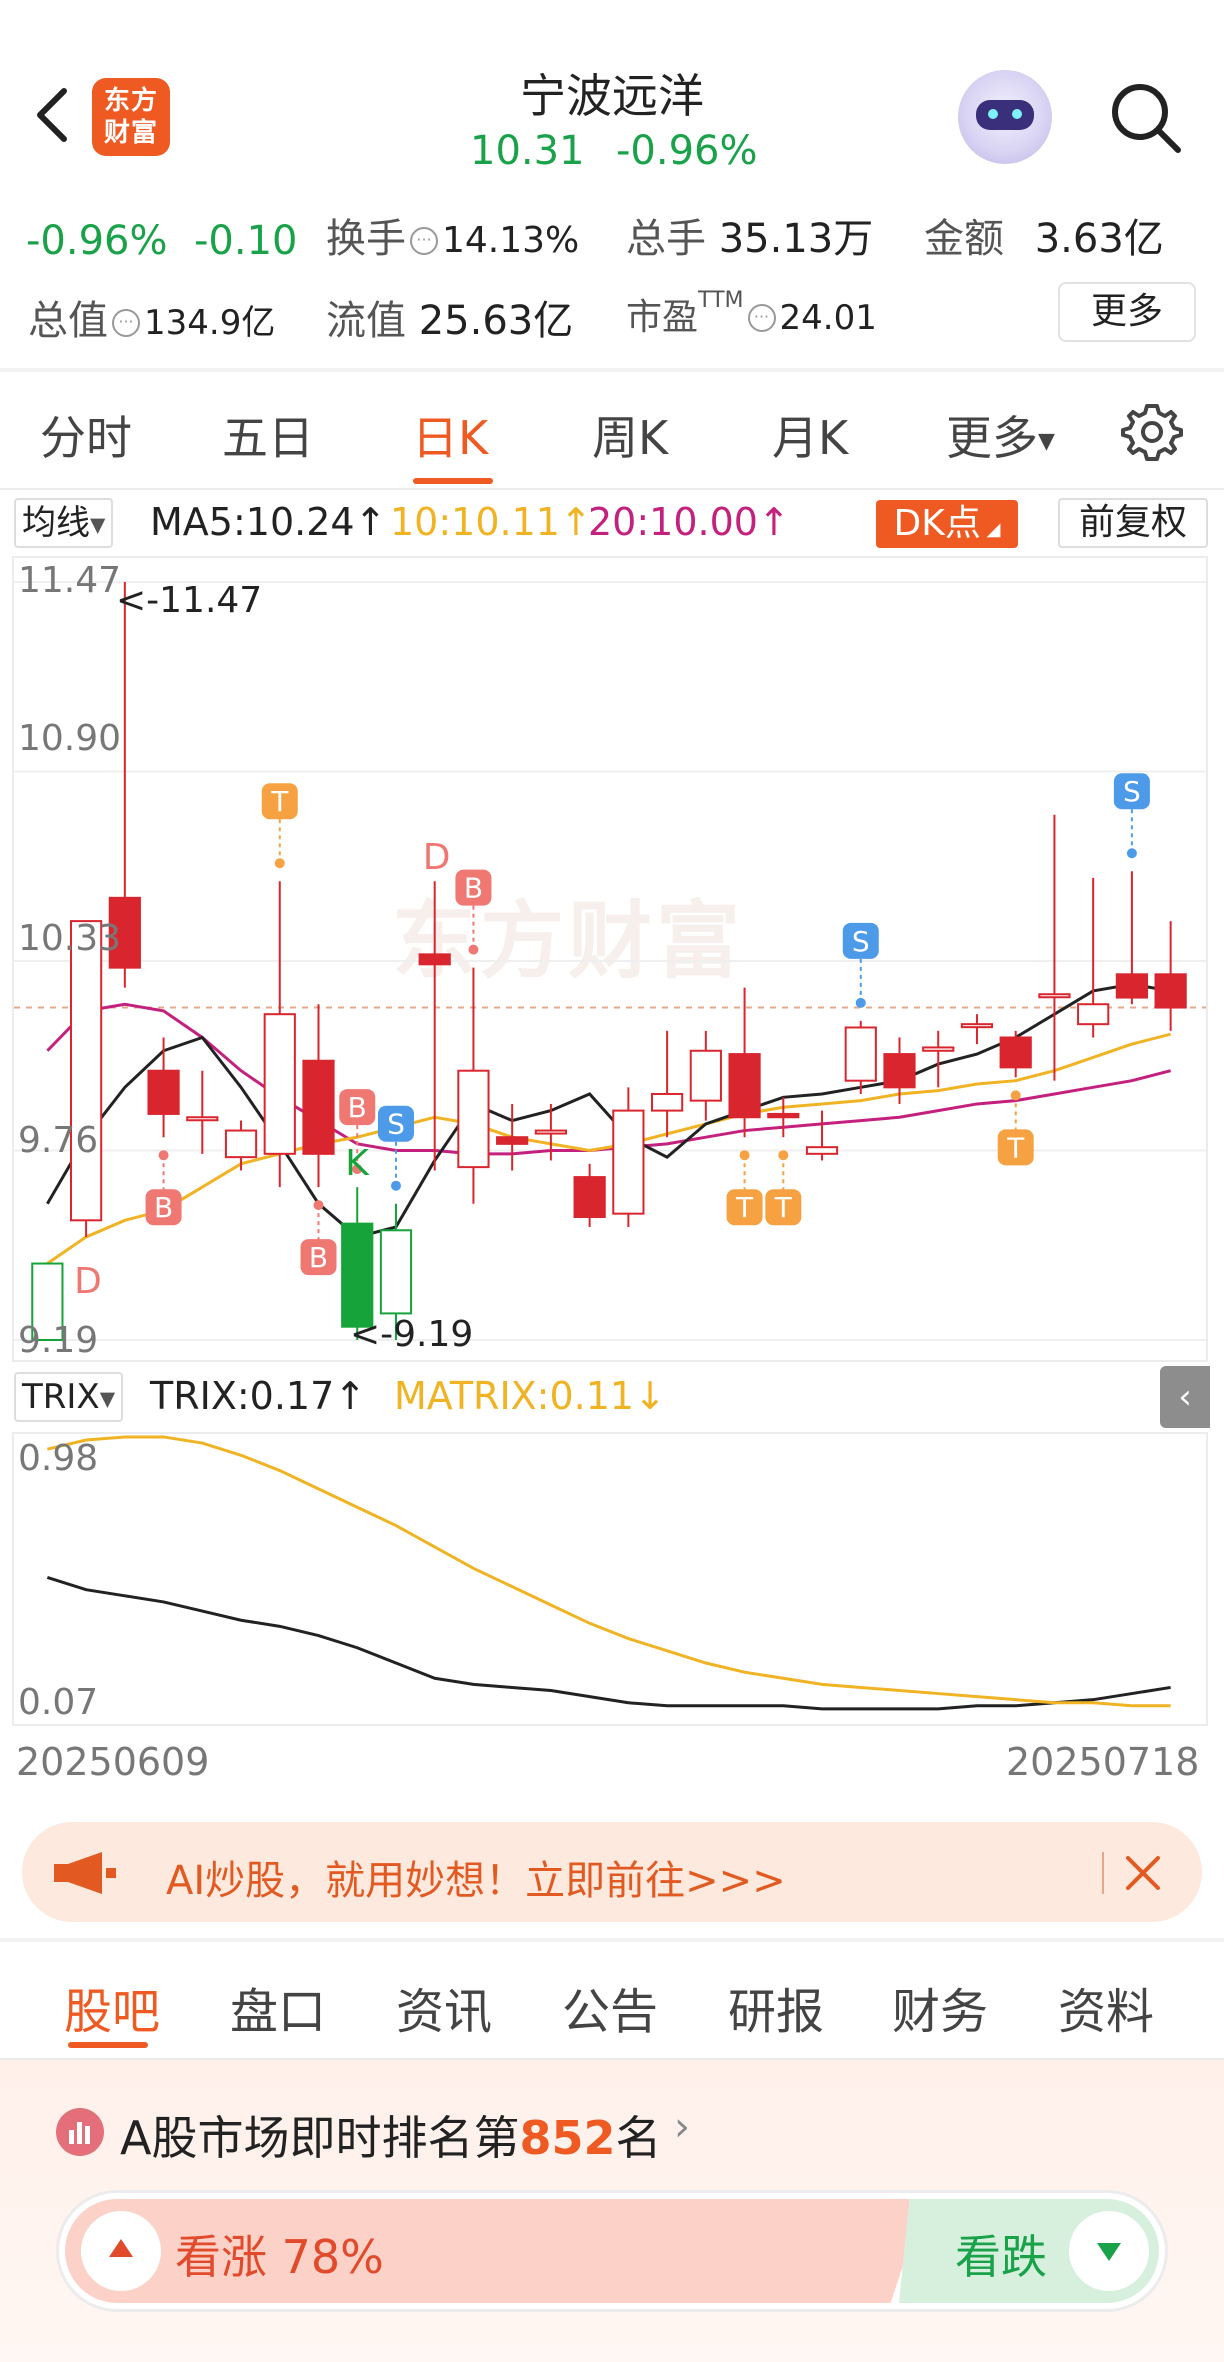  Describe the element at coordinates (113, 1762) in the screenshot. I see `x-axis-start-date: 20250609` at that location.